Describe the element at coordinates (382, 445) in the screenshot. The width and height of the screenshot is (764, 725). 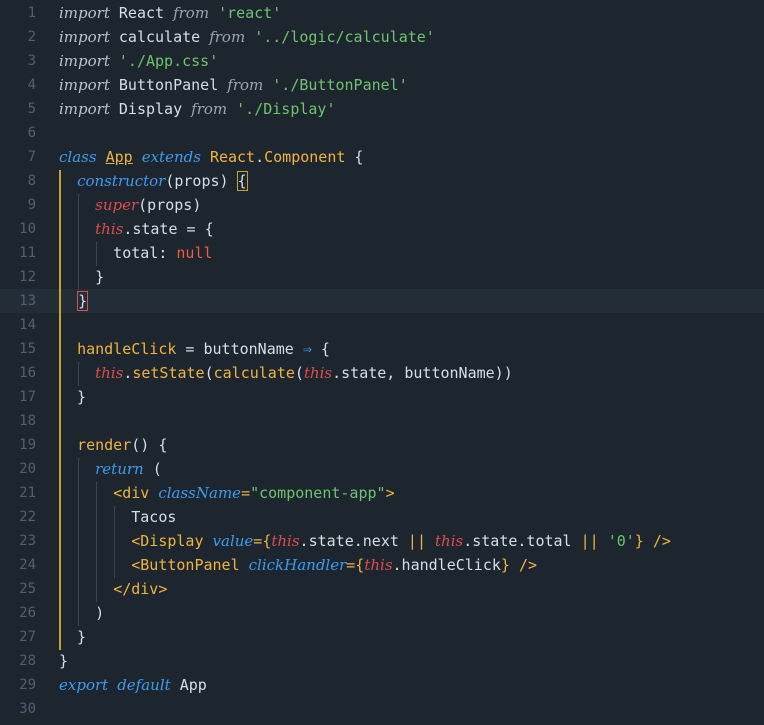
I see `code-line: 19 render() {` at that location.